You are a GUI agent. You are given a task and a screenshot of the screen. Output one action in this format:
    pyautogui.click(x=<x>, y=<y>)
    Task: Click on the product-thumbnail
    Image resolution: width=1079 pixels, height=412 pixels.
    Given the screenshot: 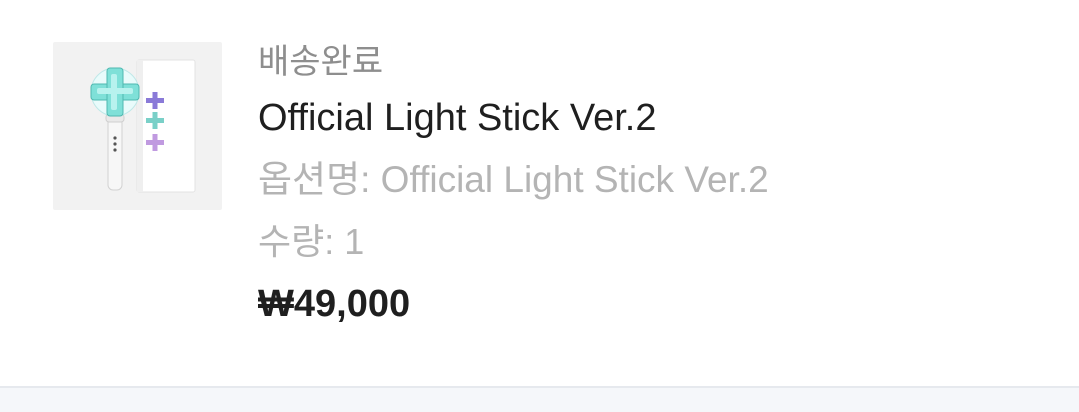 What is the action you would take?
    pyautogui.click(x=137, y=126)
    